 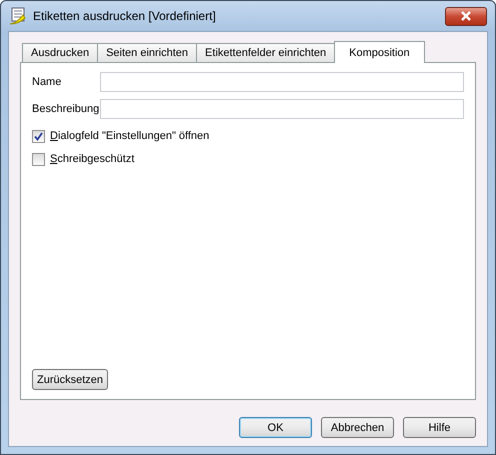 I want to click on checkbox-label: Dialogfeld "Einstellungen" öffnen, so click(x=130, y=136).